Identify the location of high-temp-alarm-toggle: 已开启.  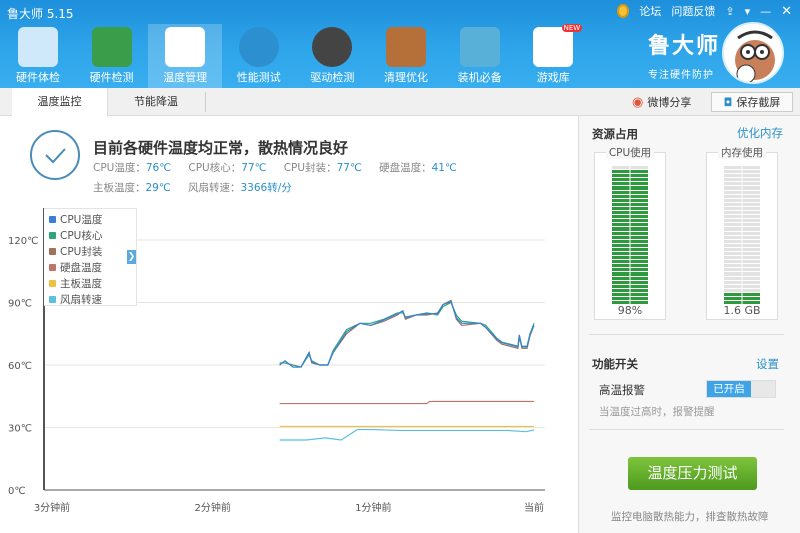
(741, 389).